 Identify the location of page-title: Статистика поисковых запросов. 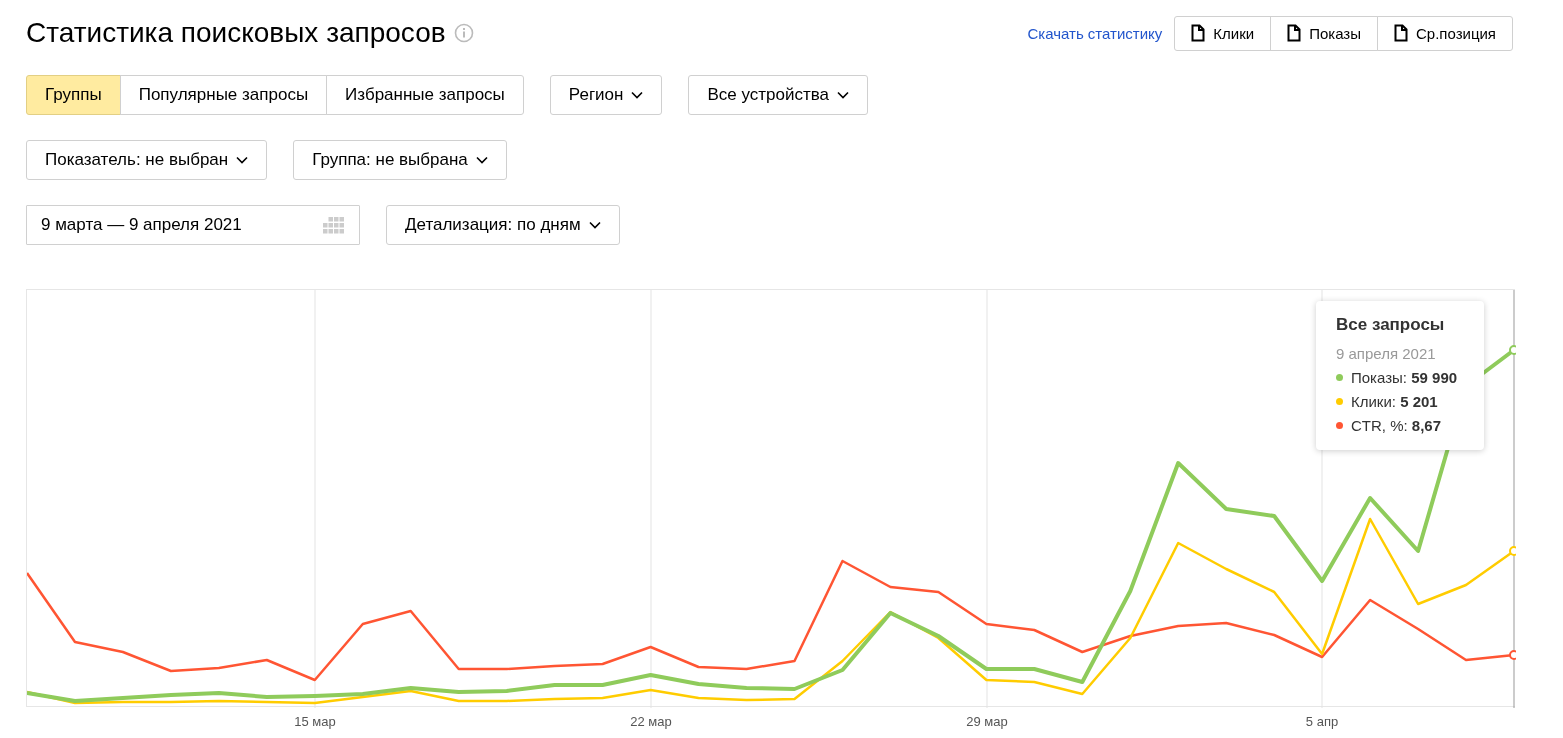
(236, 33).